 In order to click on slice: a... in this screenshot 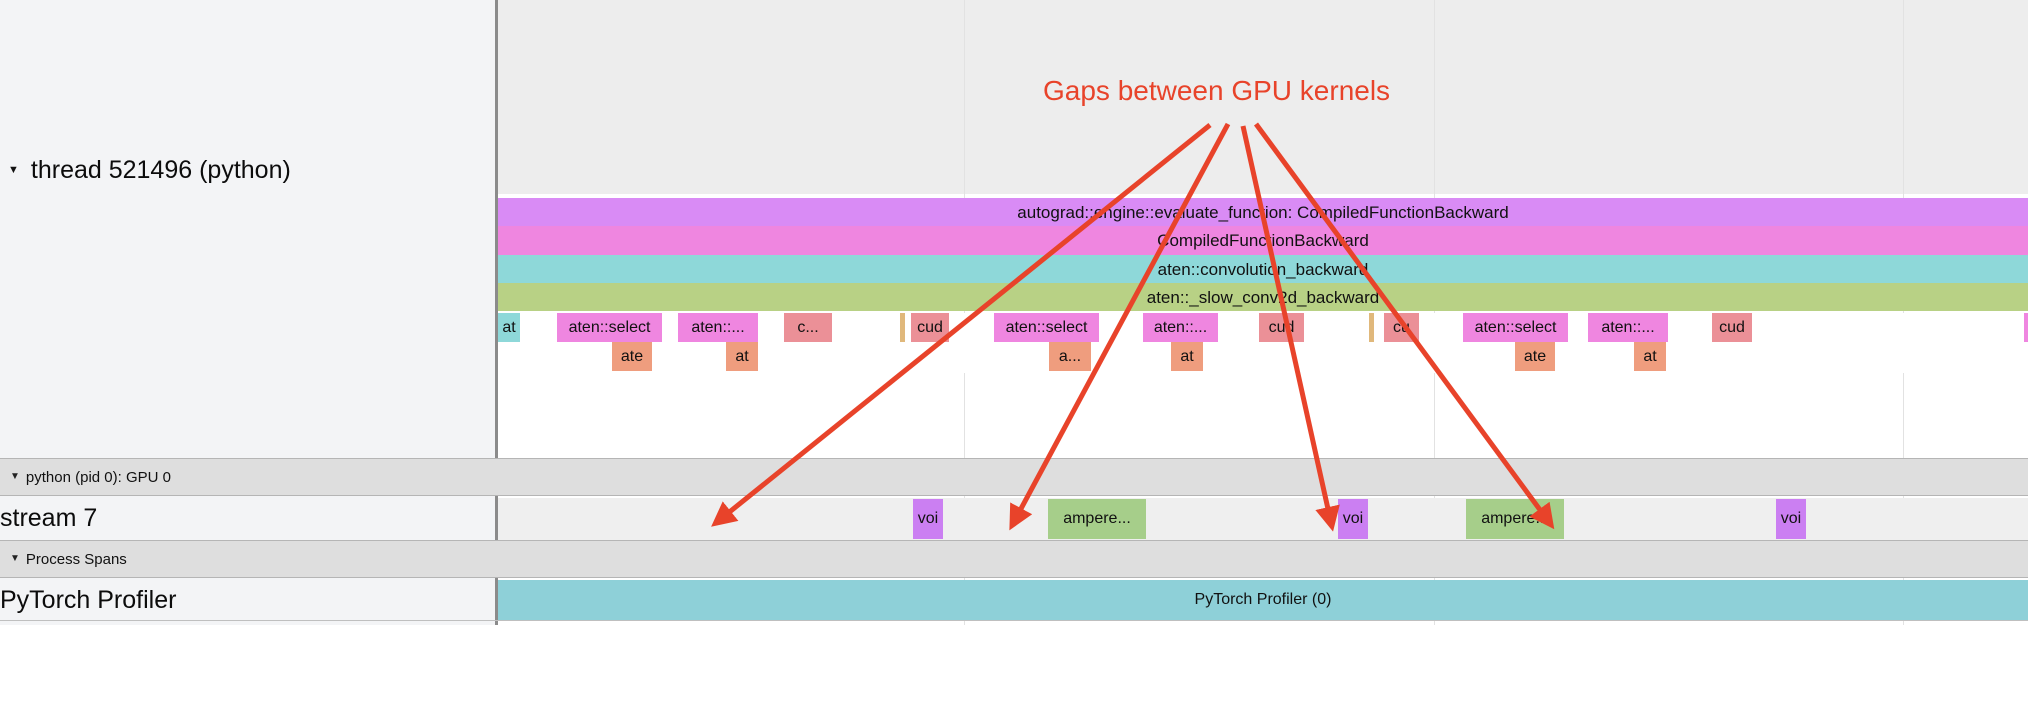, I will do `click(1070, 356)`.